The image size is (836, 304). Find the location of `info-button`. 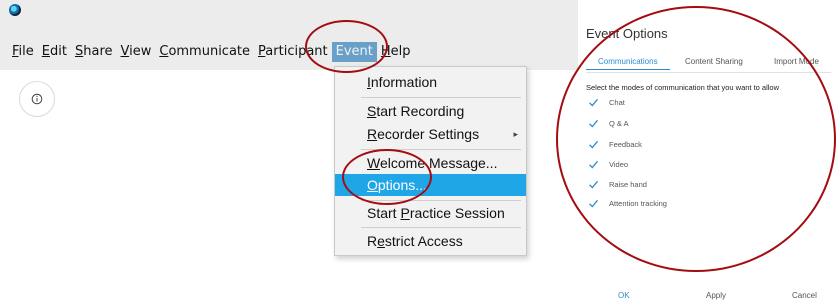

info-button is located at coordinates (37, 99).